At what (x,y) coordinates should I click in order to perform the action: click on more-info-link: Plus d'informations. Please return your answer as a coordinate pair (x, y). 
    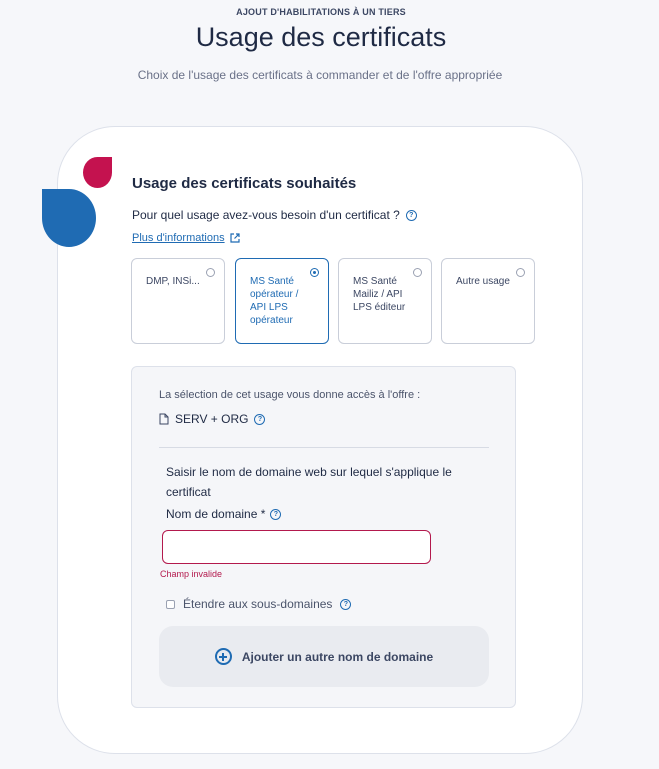
    Looking at the image, I should click on (186, 238).